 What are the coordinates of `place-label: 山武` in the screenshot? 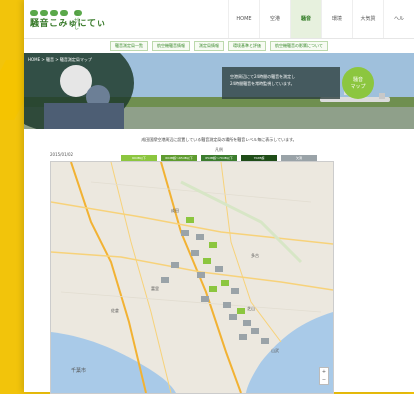 It's located at (275, 350).